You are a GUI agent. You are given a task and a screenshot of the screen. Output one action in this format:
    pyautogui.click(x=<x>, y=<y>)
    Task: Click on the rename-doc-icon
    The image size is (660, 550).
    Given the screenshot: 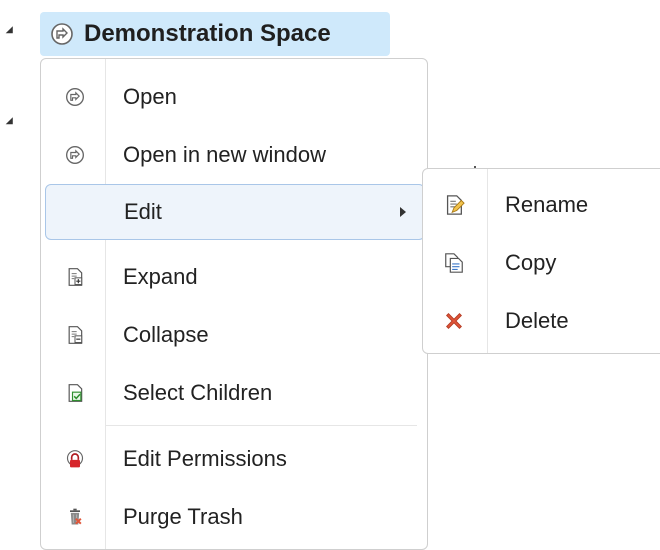 What is the action you would take?
    pyautogui.click(x=454, y=205)
    